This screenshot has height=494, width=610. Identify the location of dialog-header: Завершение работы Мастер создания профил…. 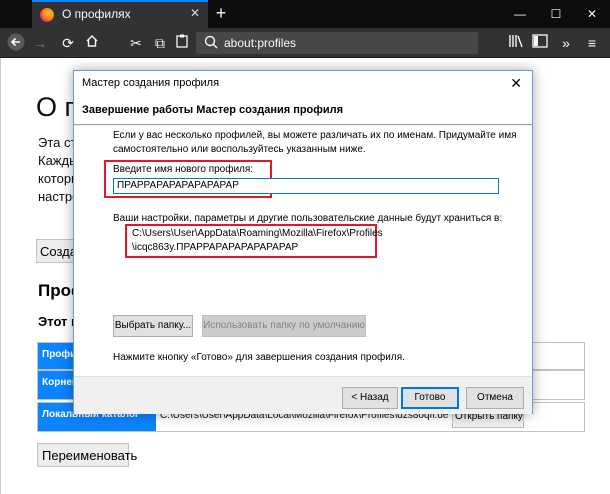
(303, 111).